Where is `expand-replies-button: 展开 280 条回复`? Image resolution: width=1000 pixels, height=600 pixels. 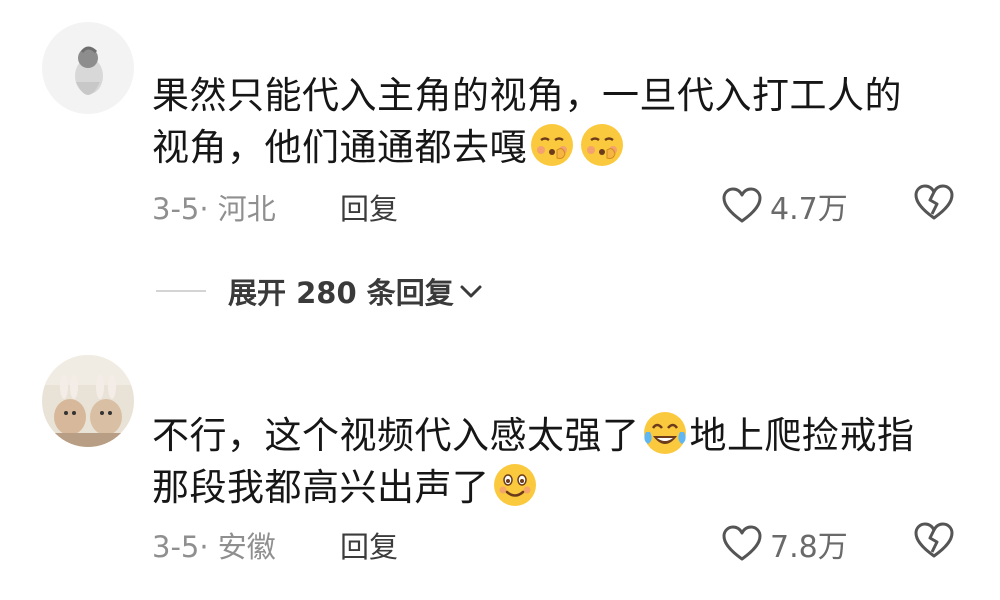 expand-replies-button: 展开 280 条回复 is located at coordinates (320, 291).